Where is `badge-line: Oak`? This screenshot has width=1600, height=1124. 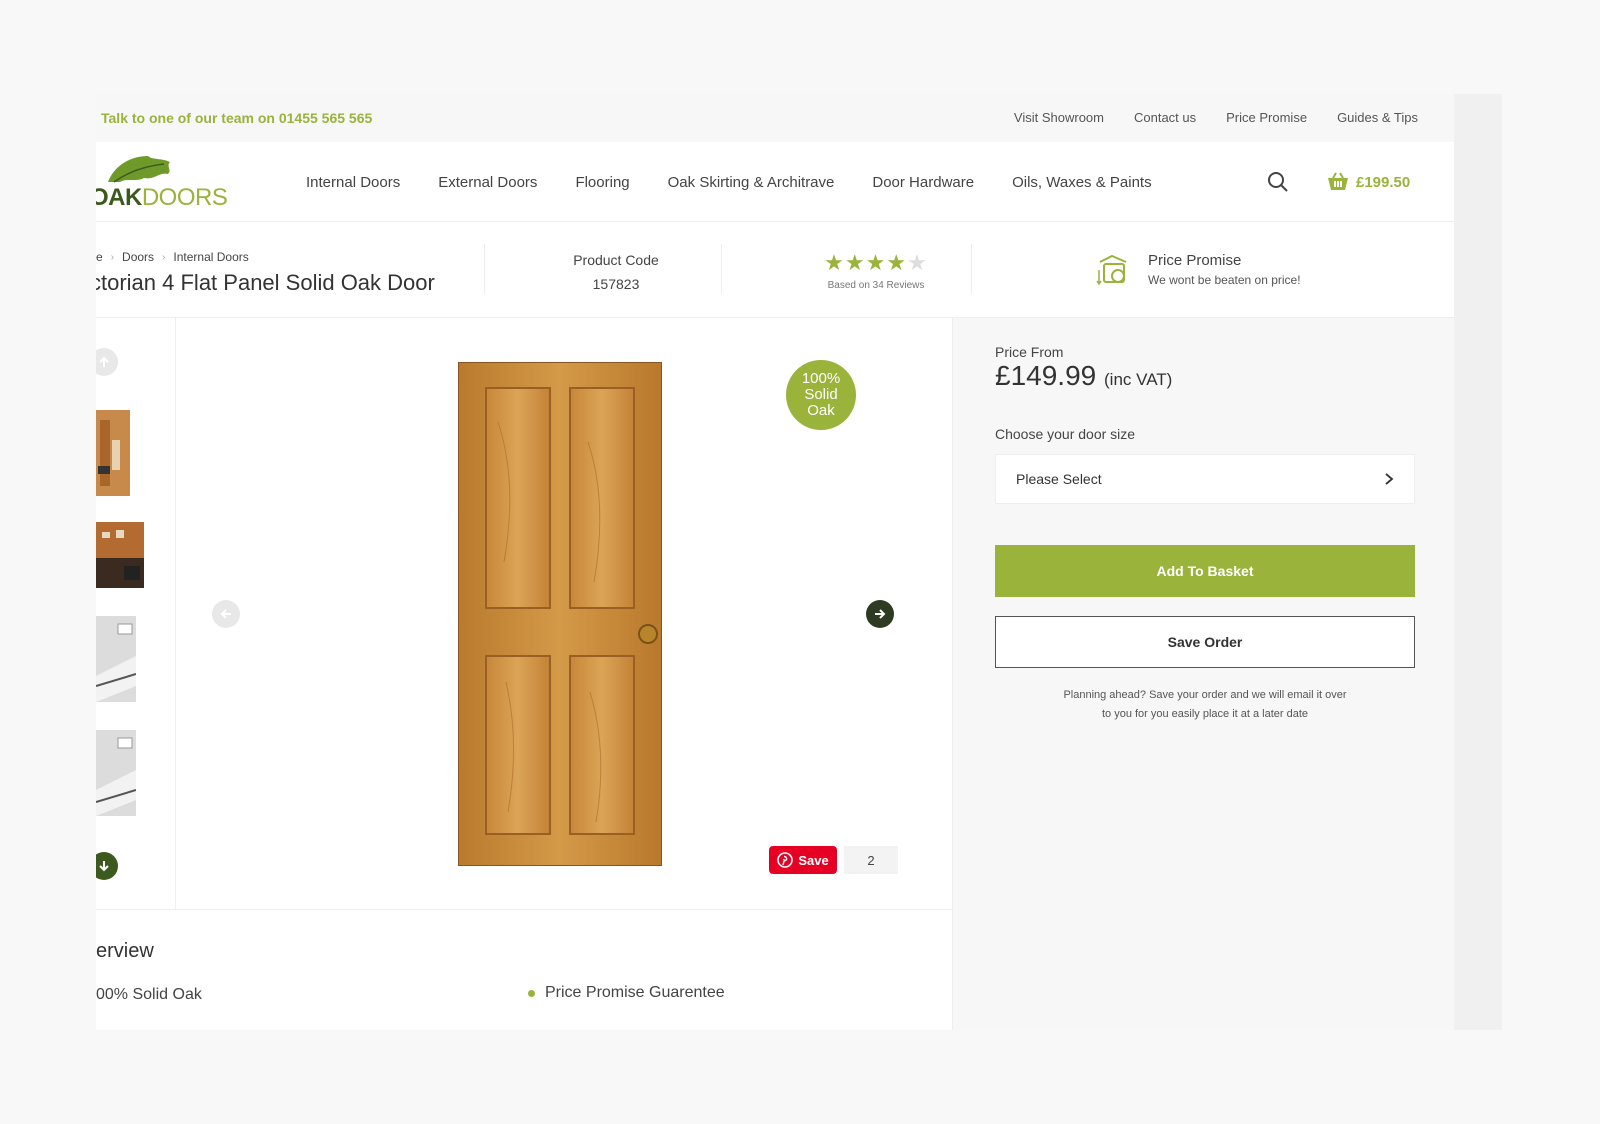
badge-line: Oak is located at coordinates (821, 410).